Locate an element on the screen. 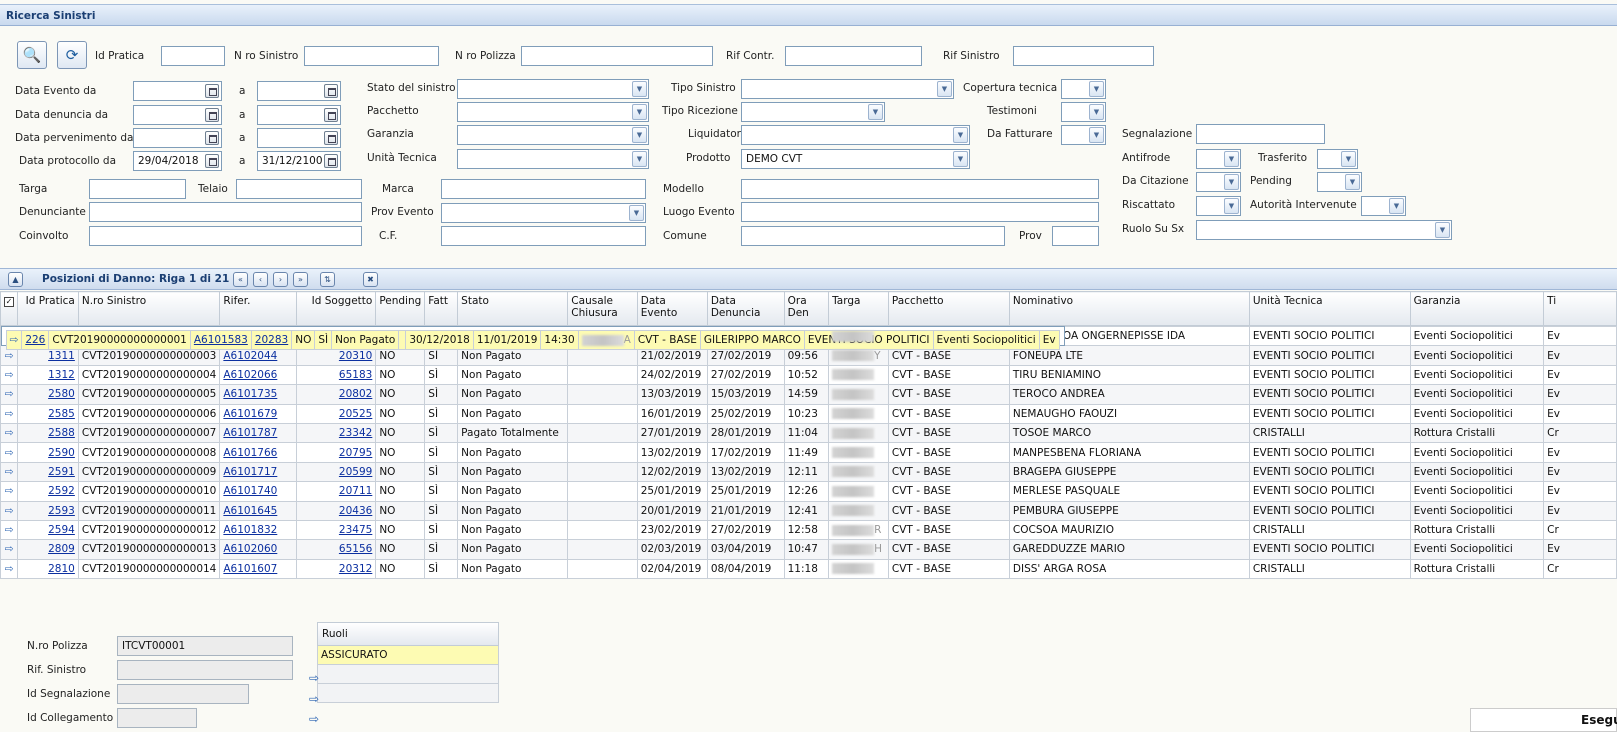 This screenshot has height=732, width=1617. table-cell: 2585 is located at coordinates (48, 413).